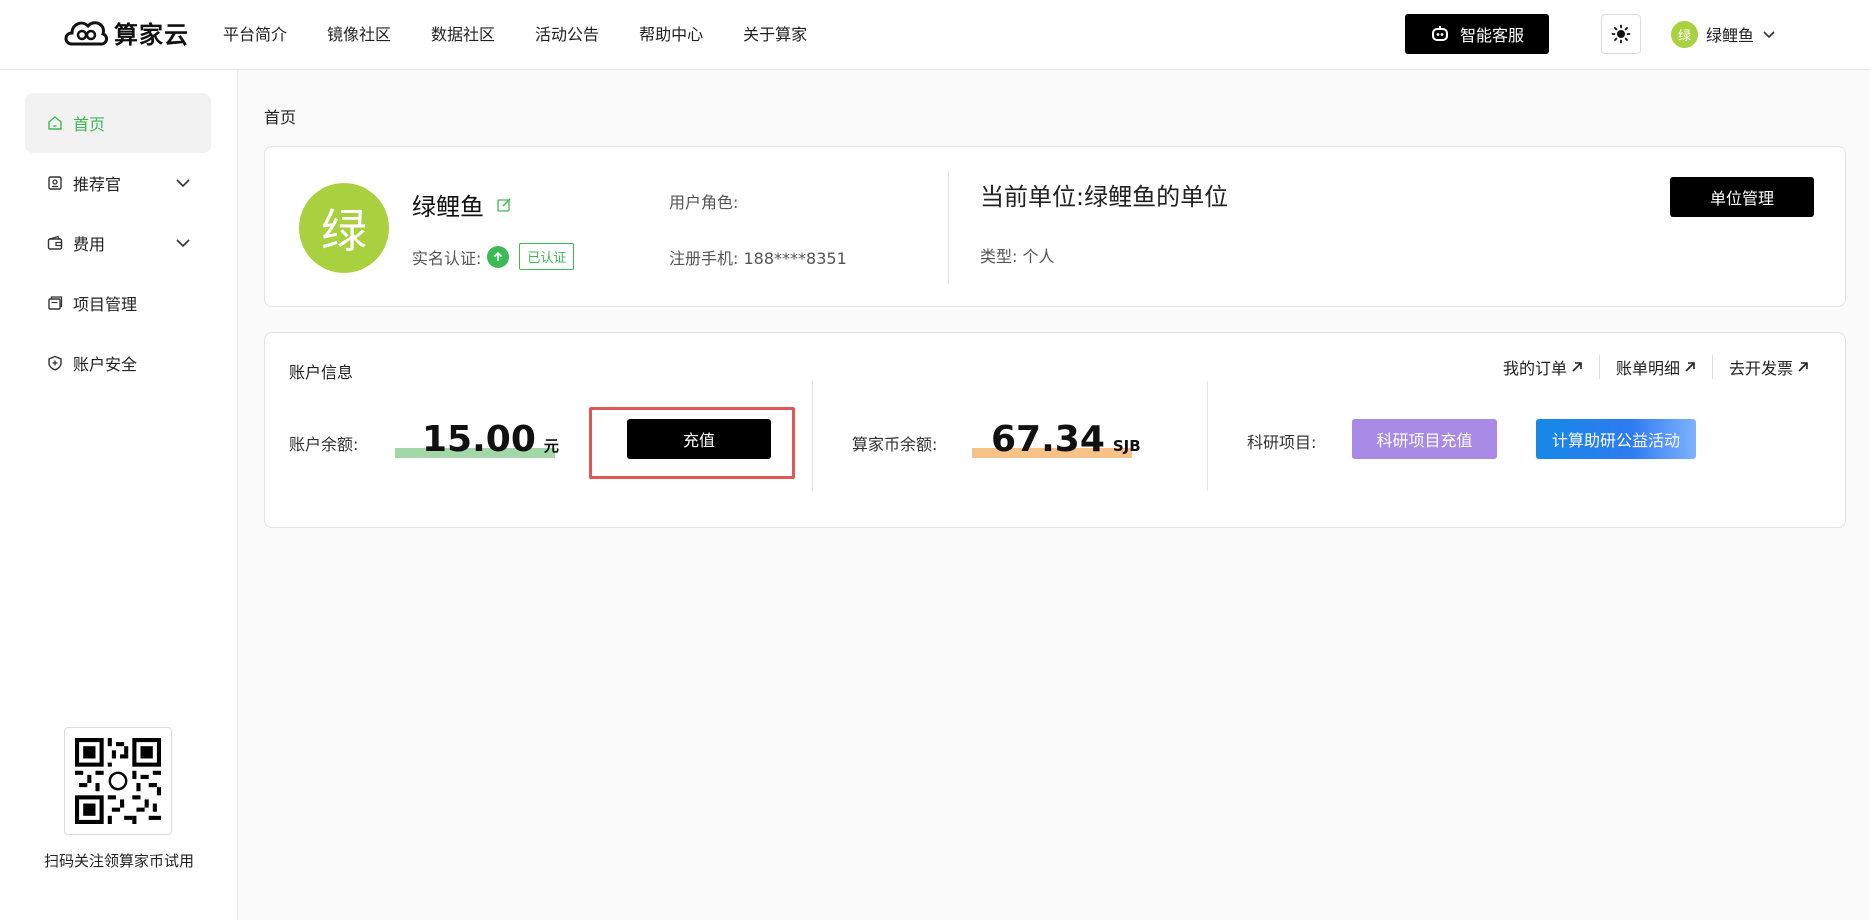  What do you see at coordinates (1742, 197) in the screenshot?
I see `unit-management-button: 单位管理` at bounding box center [1742, 197].